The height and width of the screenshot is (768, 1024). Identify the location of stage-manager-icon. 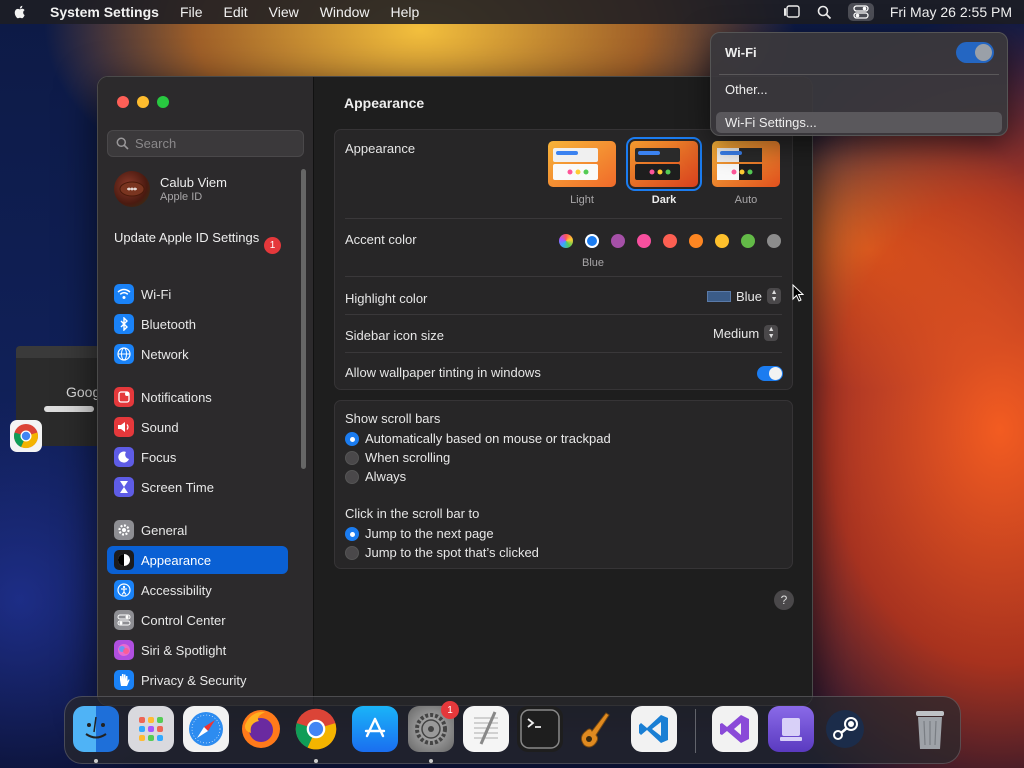
(792, 12).